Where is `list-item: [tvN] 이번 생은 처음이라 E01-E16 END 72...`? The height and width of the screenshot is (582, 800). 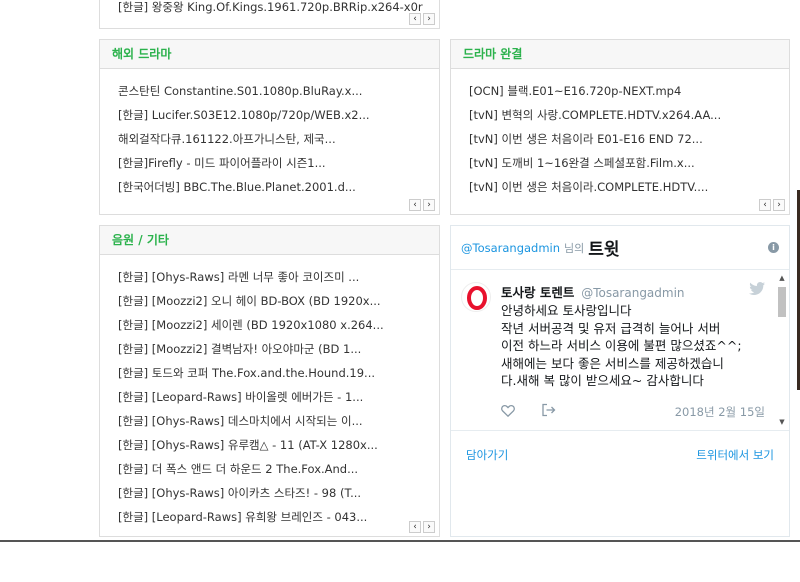
list-item: [tvN] 이번 생은 처음이라 E01-E16 END 72... is located at coordinates (620, 139).